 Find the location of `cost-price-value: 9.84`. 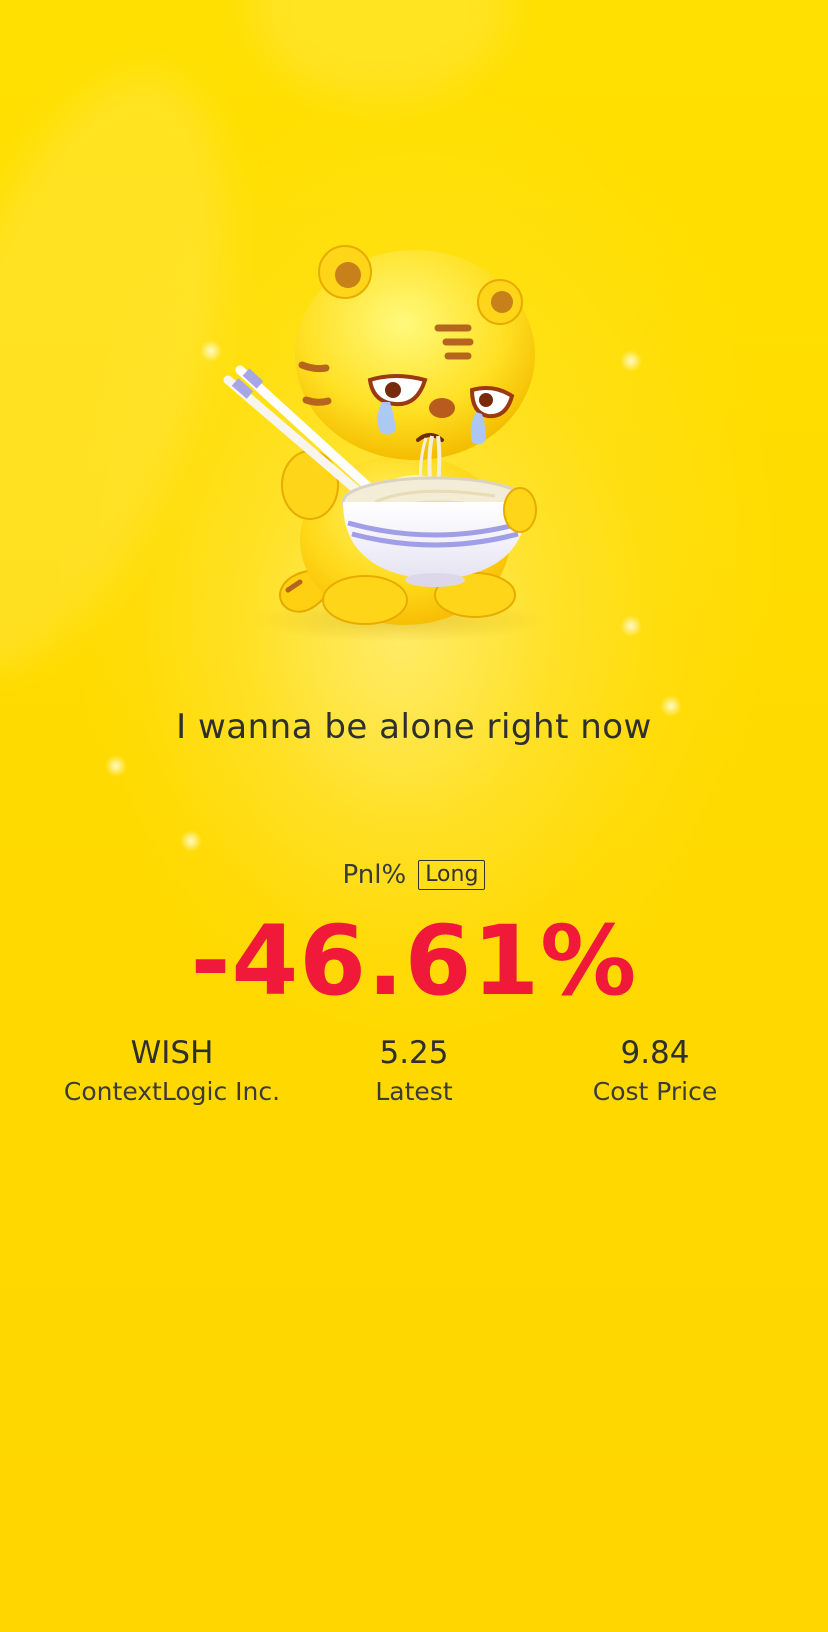

cost-price-value: 9.84 is located at coordinates (655, 1053).